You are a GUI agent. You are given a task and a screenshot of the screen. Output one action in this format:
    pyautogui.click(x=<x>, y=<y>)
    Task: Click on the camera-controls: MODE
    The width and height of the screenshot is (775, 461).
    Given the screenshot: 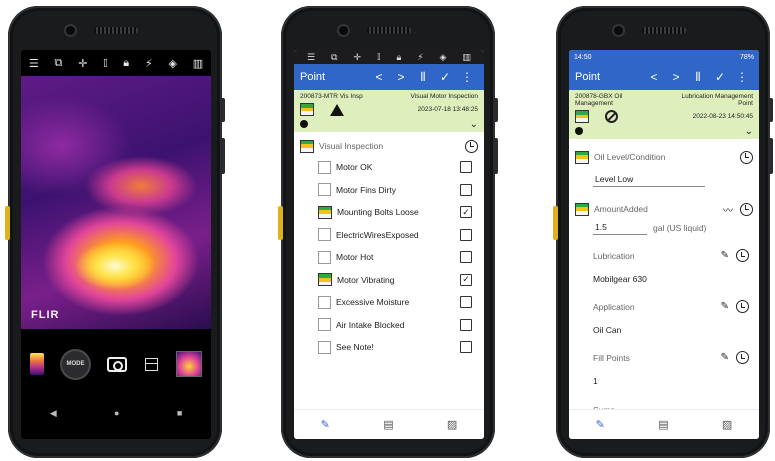 What is the action you would take?
    pyautogui.click(x=116, y=364)
    